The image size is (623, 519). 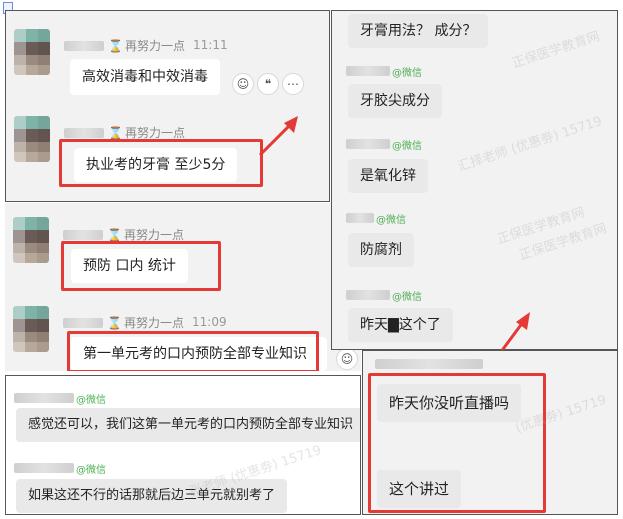 What do you see at coordinates (530, 144) in the screenshot?
I see `watermark: 汇择老师 (优惠劵) 15719` at bounding box center [530, 144].